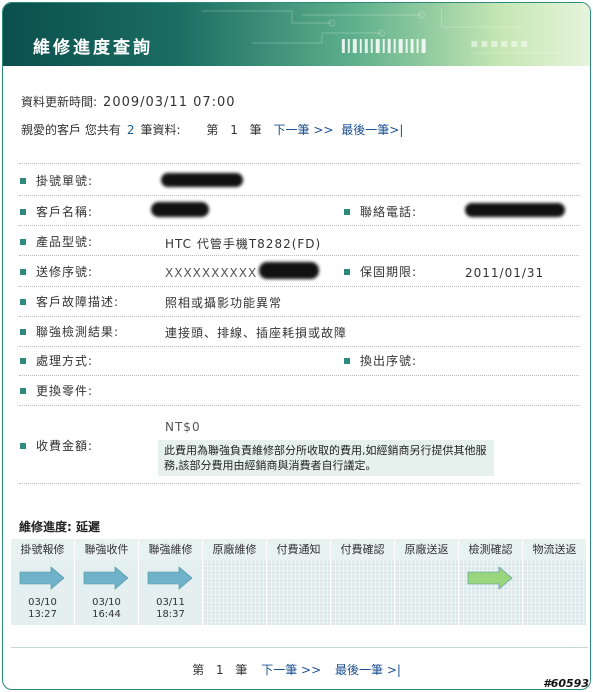 This screenshot has height=692, width=593. I want to click on parts-label: 更換零件:, so click(65, 391).